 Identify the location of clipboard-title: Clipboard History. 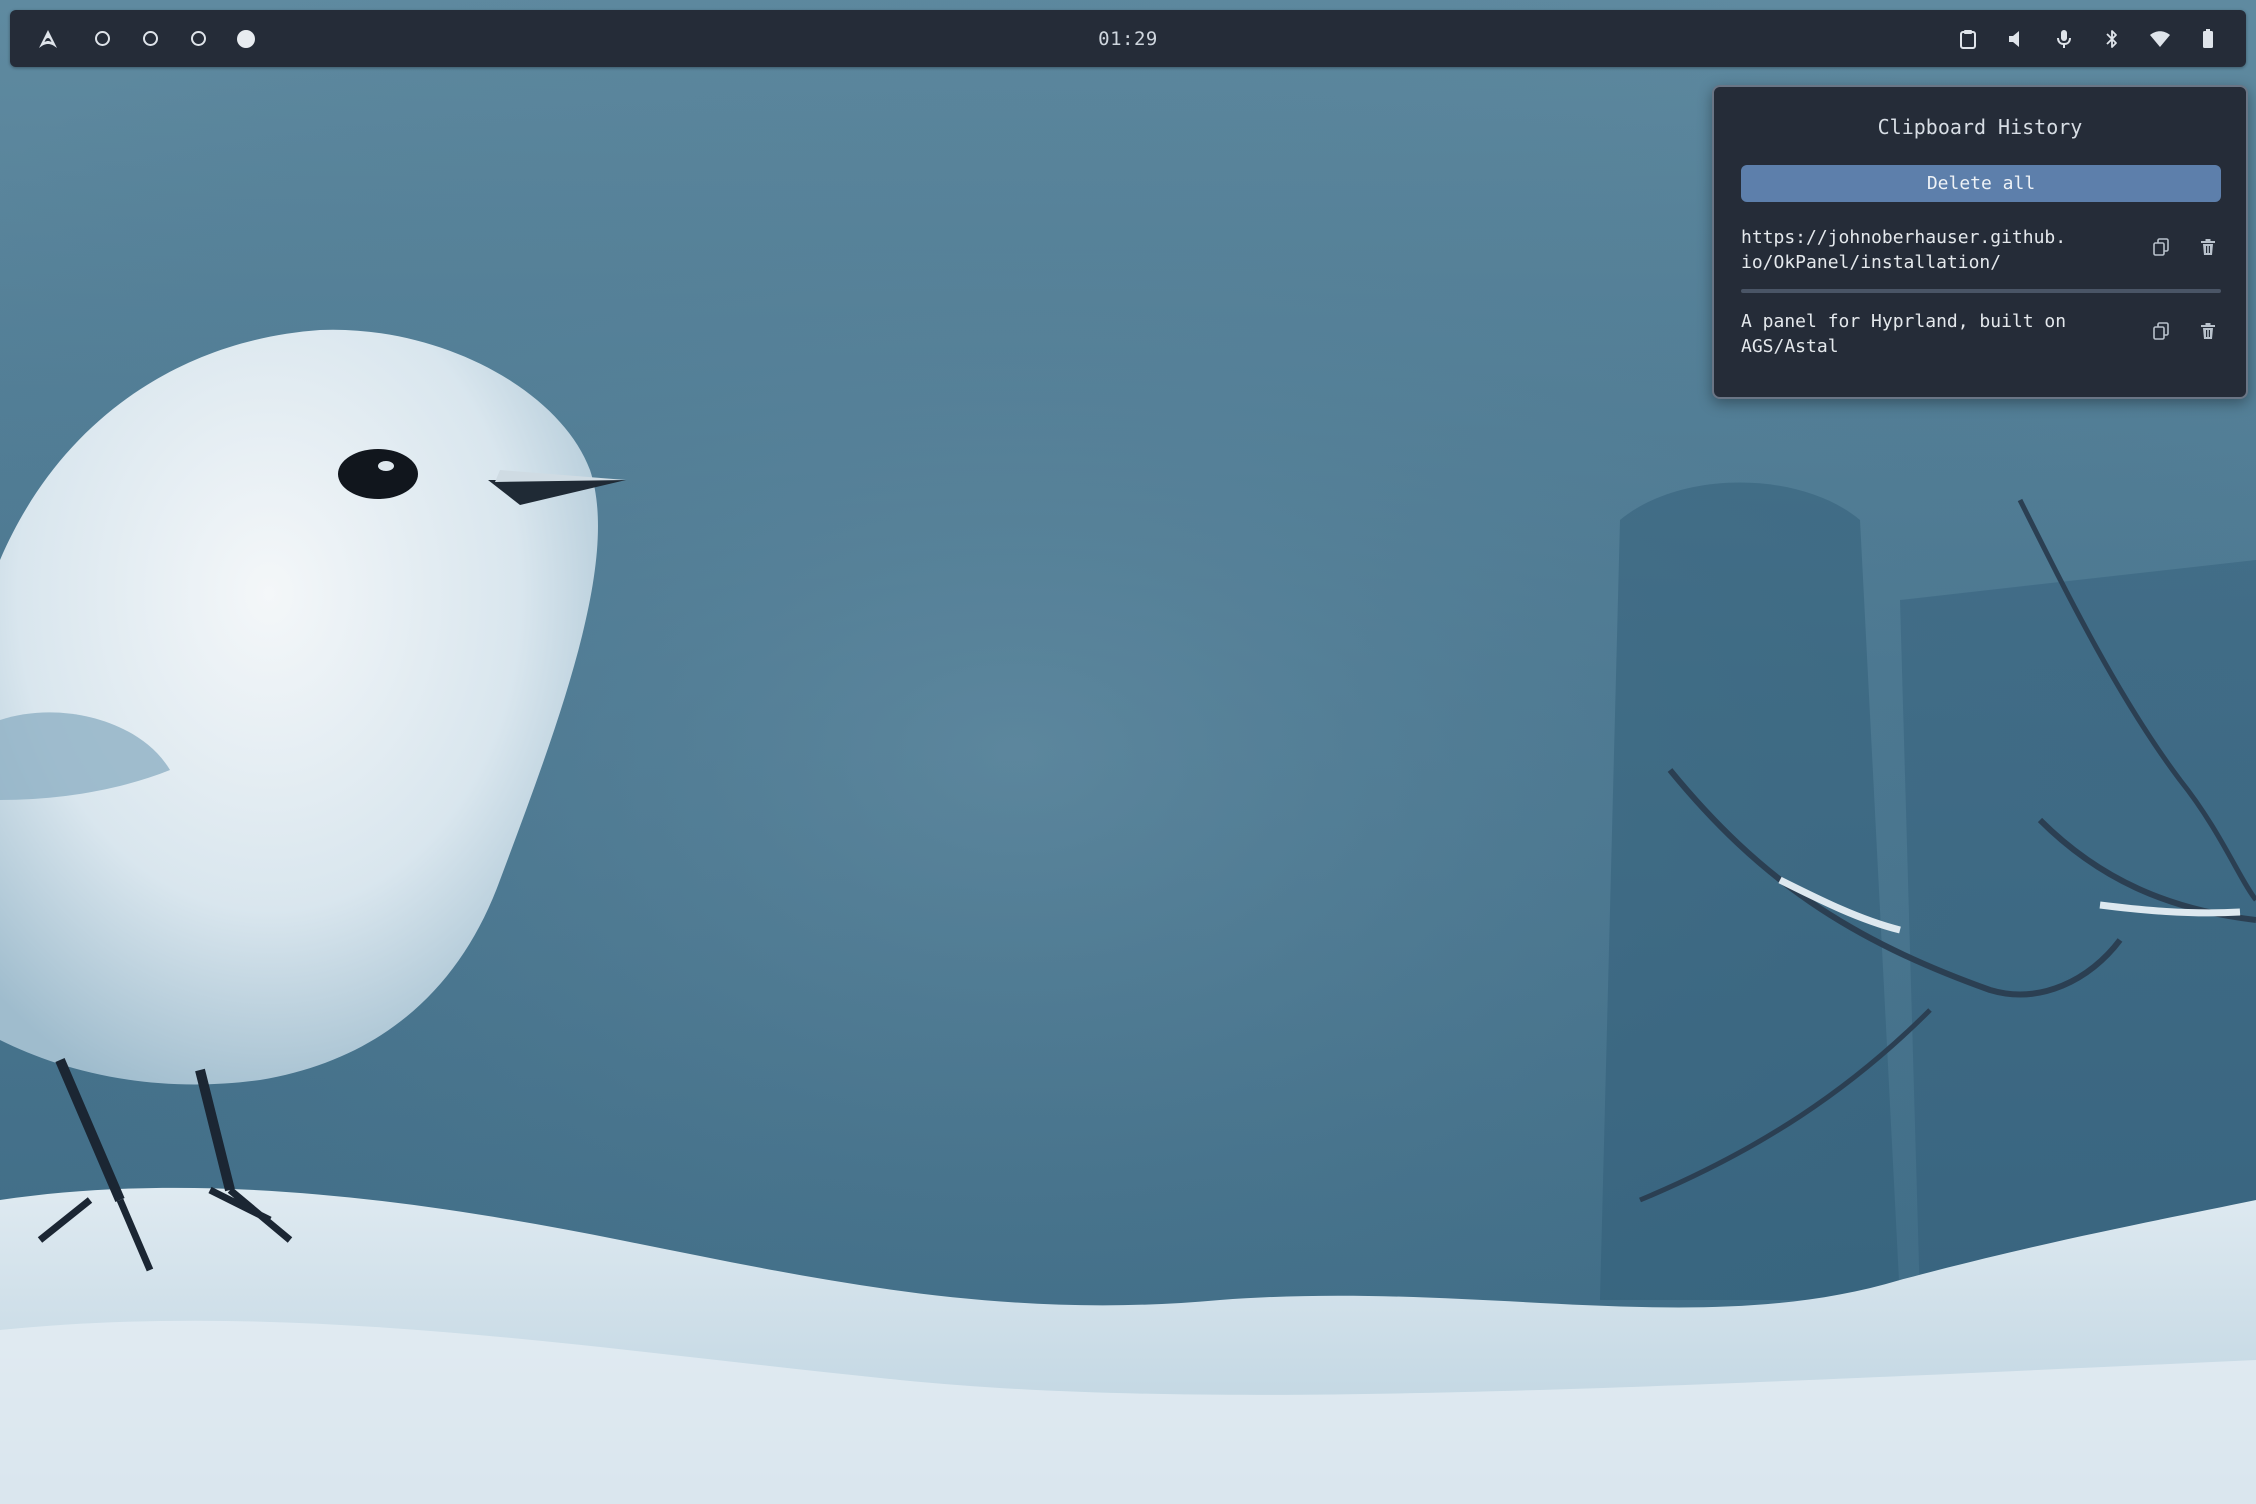
(1980, 127).